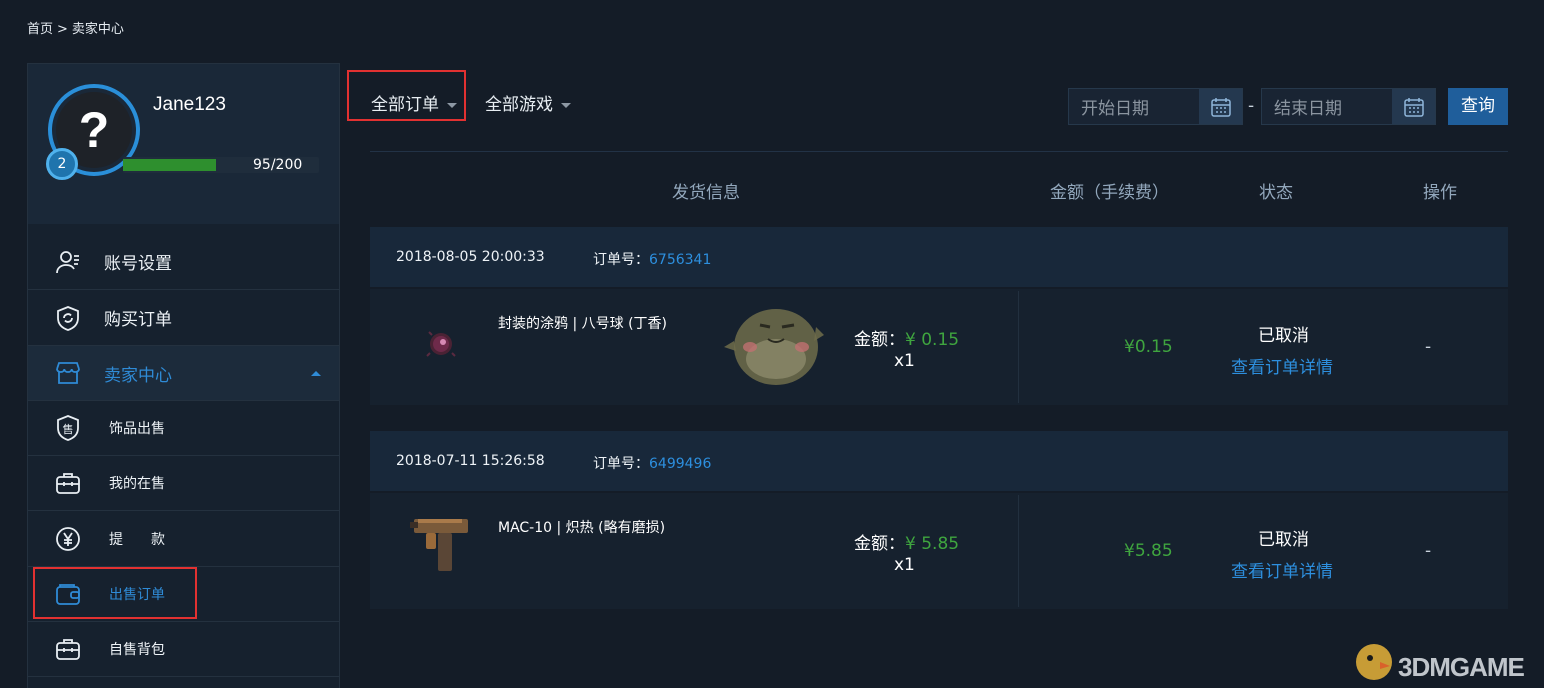 The height and width of the screenshot is (688, 1544). What do you see at coordinates (932, 544) in the screenshot?
I see `amount-value: ¥ 5.85` at bounding box center [932, 544].